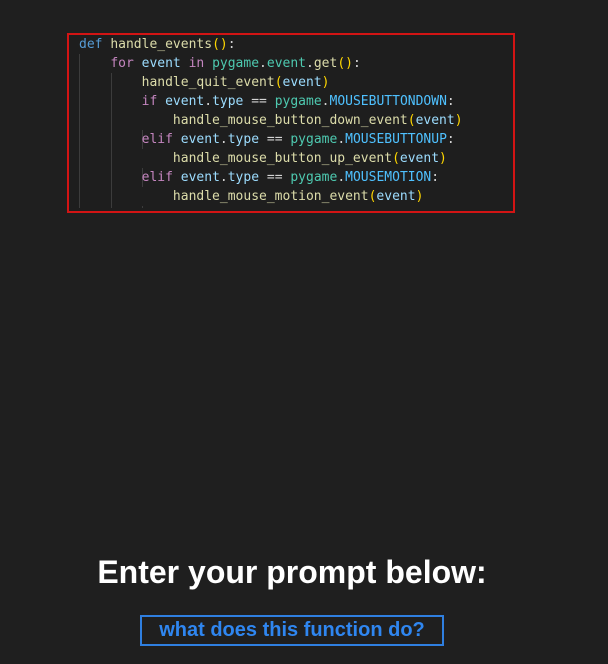 Image resolution: width=608 pixels, height=664 pixels. I want to click on code-line: if event.type == pygame.MOUSEBUTTONDOWN:, so click(271, 101).